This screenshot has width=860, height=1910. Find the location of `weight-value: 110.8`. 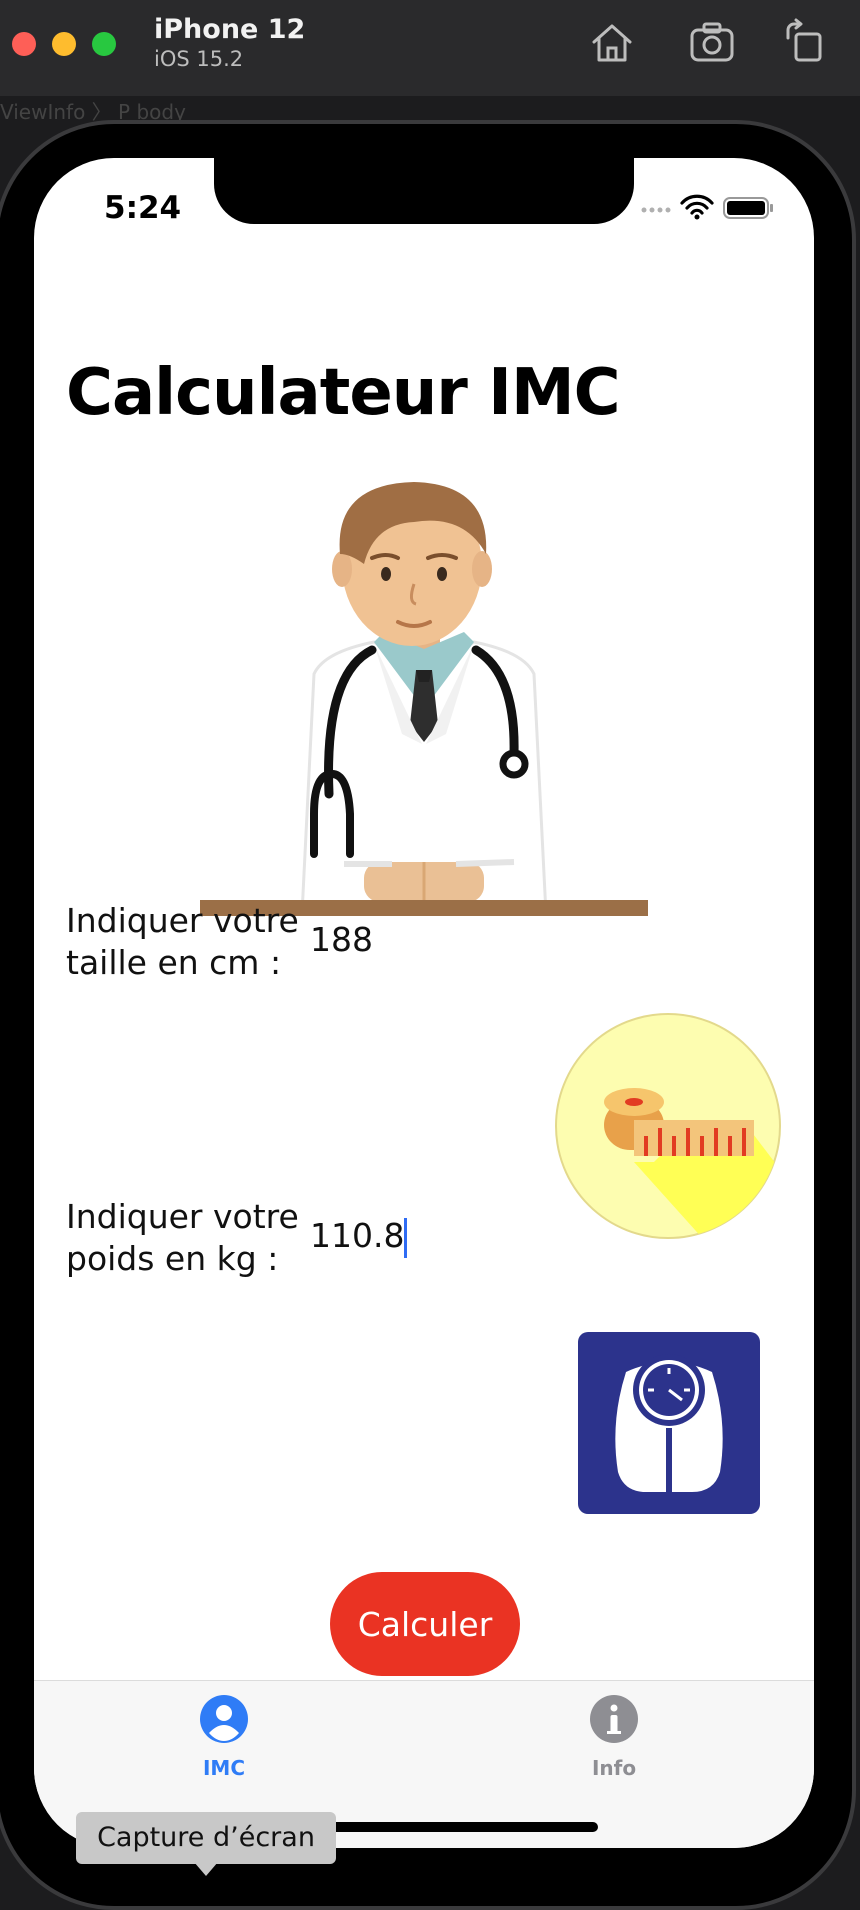

weight-value: 110.8 is located at coordinates (357, 1235).